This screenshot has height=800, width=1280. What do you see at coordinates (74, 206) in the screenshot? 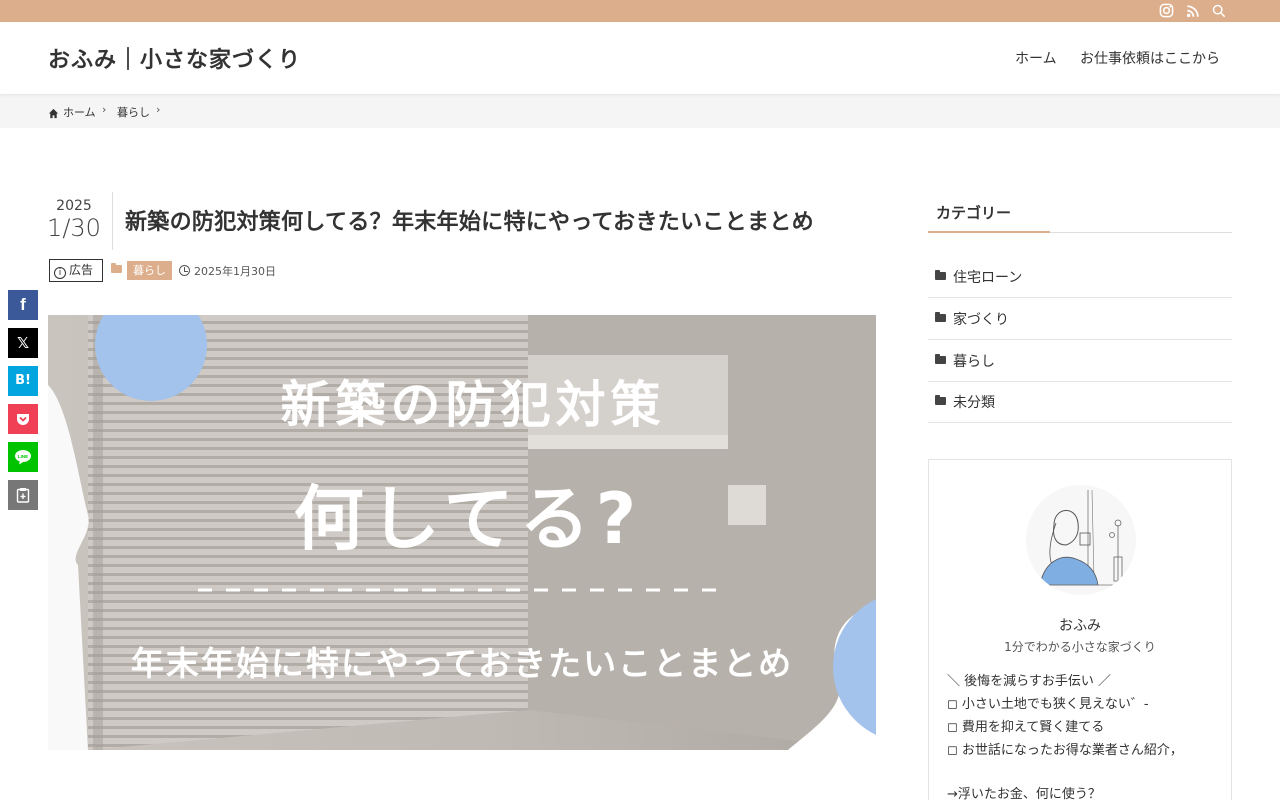
I see `post-date-year: 2025` at bounding box center [74, 206].